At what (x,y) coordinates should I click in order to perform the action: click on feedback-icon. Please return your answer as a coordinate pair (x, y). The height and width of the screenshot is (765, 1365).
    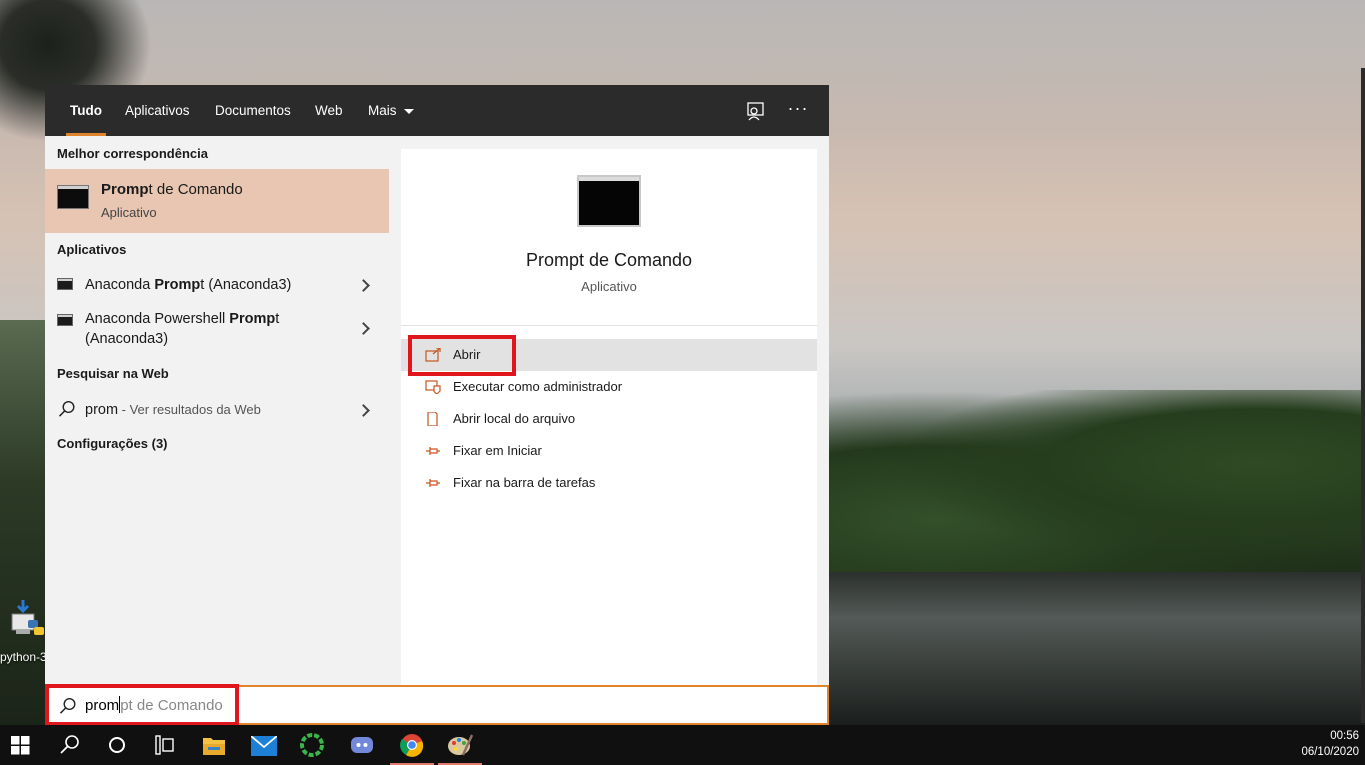
    Looking at the image, I should click on (756, 111).